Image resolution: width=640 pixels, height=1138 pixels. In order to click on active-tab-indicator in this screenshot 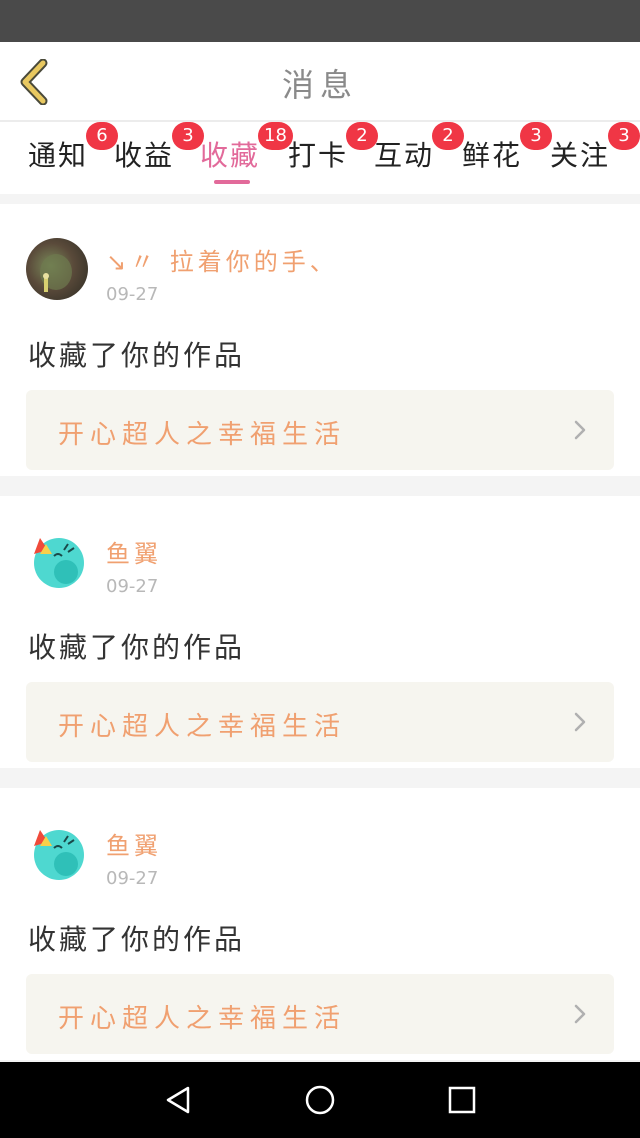, I will do `click(232, 182)`.